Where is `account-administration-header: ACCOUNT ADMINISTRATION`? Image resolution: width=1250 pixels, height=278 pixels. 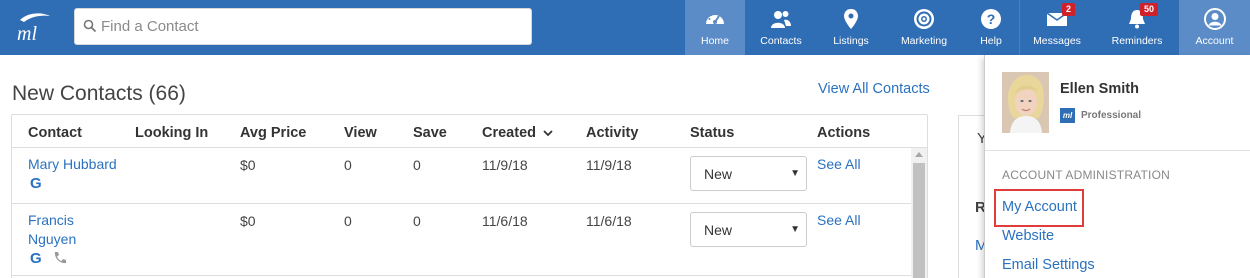 account-administration-header: ACCOUNT ADMINISTRATION is located at coordinates (1086, 175).